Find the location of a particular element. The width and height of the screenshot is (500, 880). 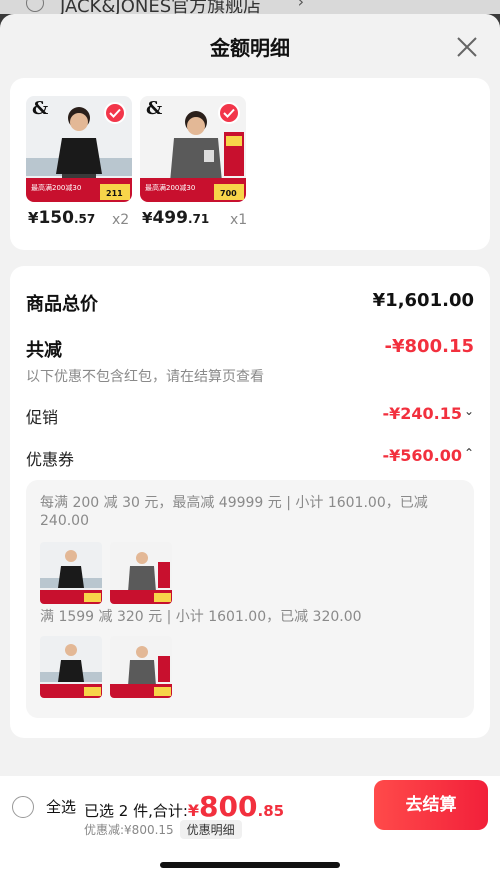

select-all-label: 全选 is located at coordinates (61, 806).